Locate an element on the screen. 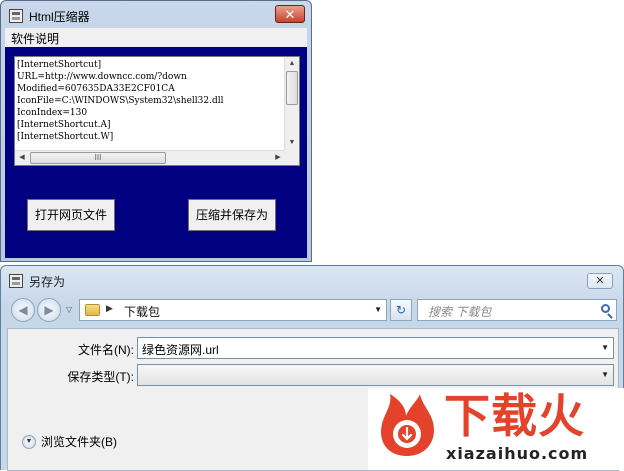 The image size is (624, 471). browse-folders-toggle: ▼ 浏览文件夹(B) is located at coordinates (69, 441).